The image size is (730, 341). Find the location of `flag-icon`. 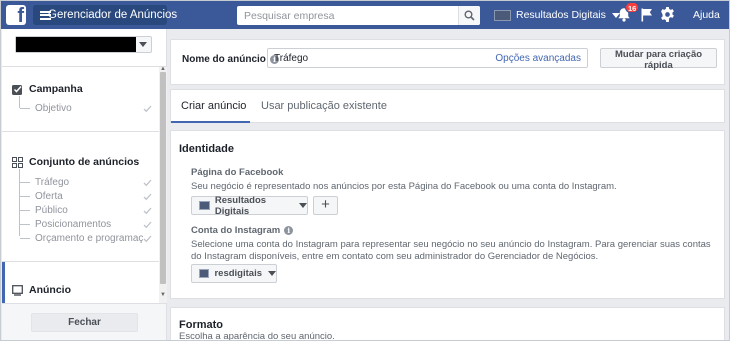

flag-icon is located at coordinates (647, 15).